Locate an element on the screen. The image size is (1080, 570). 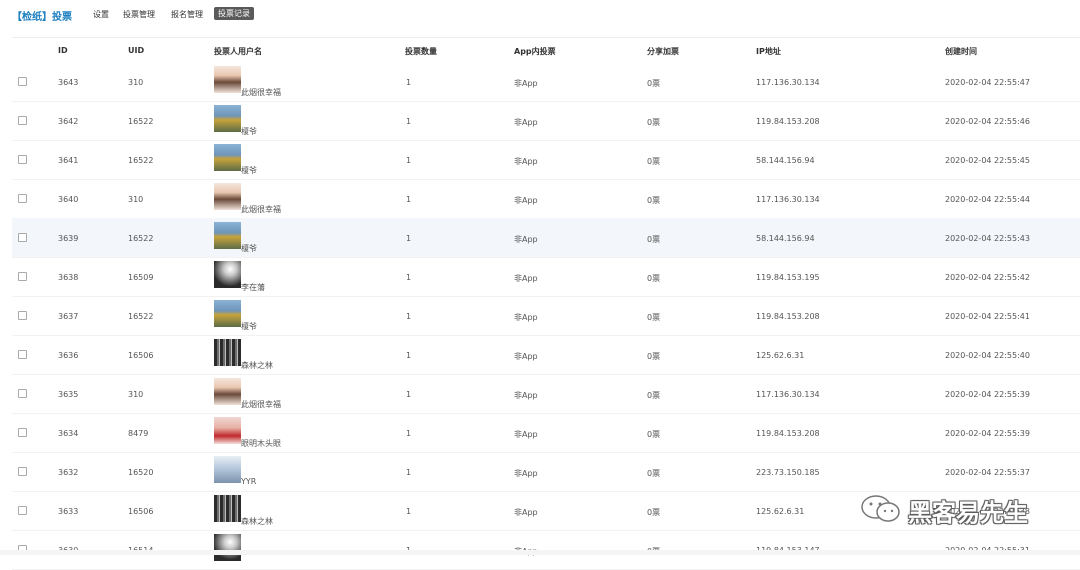
col-username: 投票人用户名 is located at coordinates (238, 51).